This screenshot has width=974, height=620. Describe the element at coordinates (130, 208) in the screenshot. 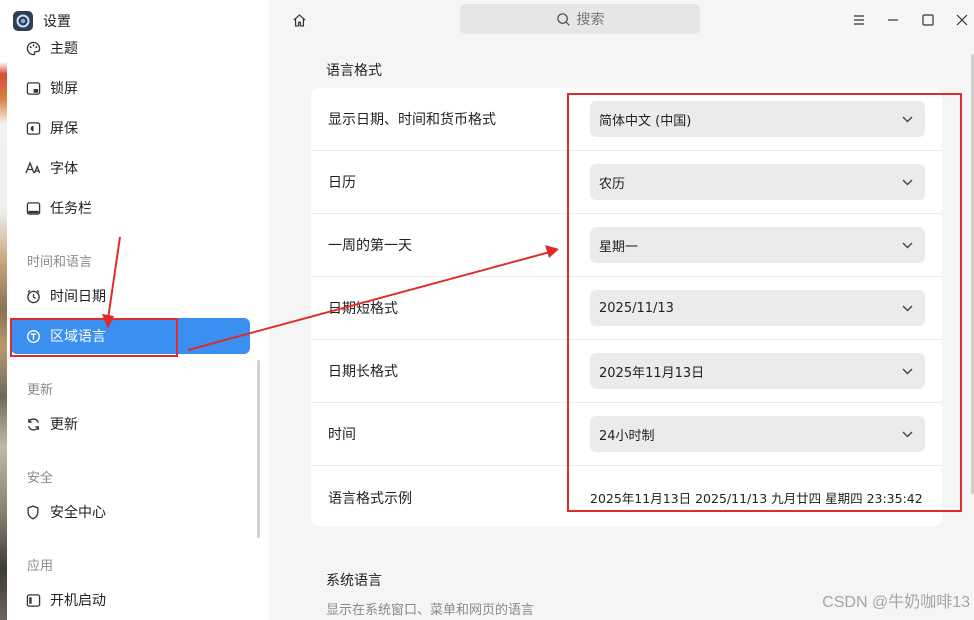

I see `sidebar-item-taskbar: 任务栏` at that location.